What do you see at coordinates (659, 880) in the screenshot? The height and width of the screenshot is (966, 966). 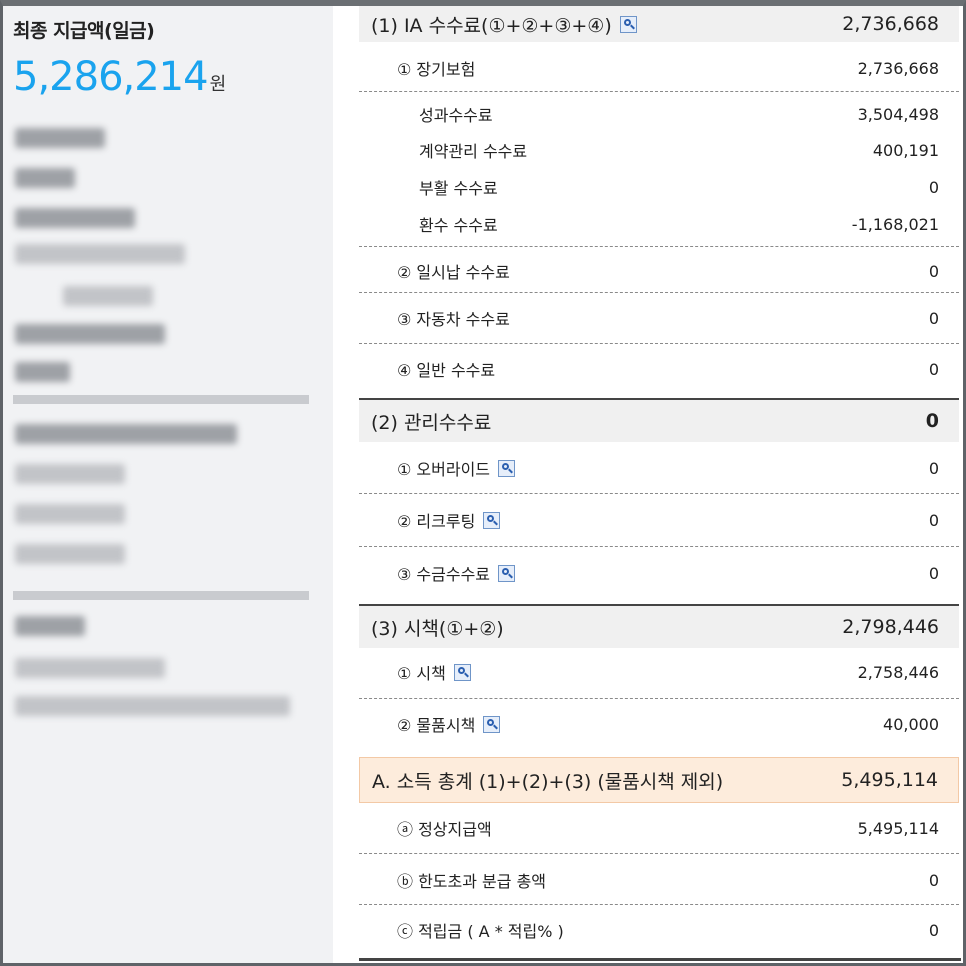 I see `total-item-excess: ⓑ 한도초과 분급 총액 0` at bounding box center [659, 880].